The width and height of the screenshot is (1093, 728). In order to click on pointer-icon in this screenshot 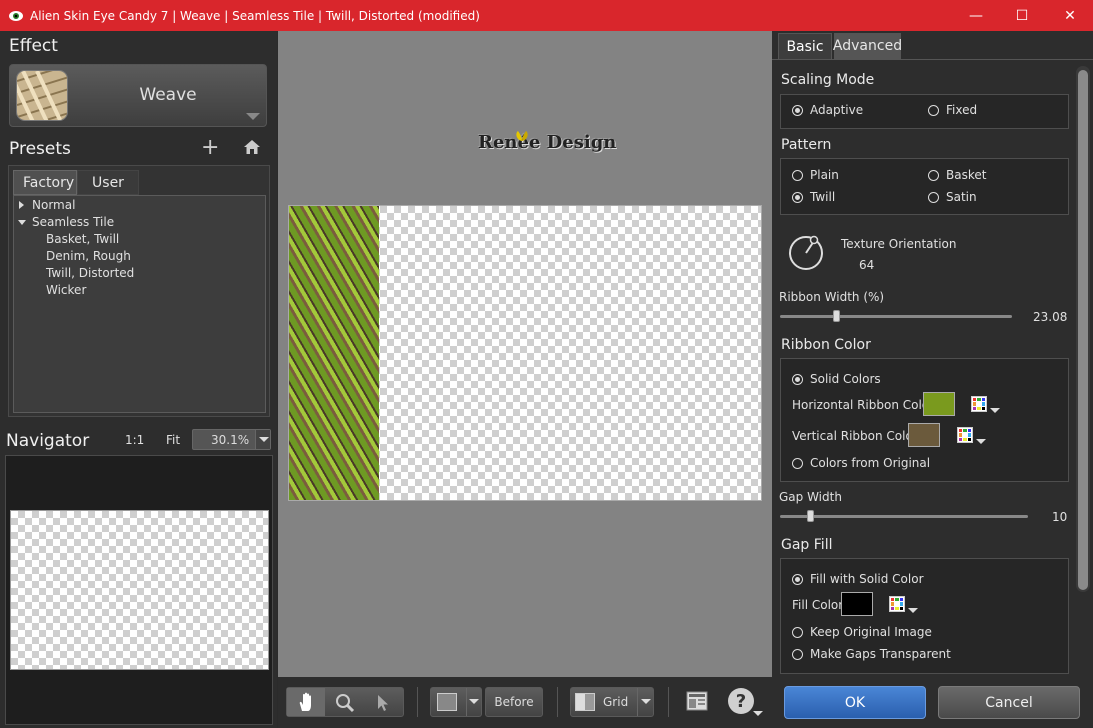, I will do `click(383, 704)`.